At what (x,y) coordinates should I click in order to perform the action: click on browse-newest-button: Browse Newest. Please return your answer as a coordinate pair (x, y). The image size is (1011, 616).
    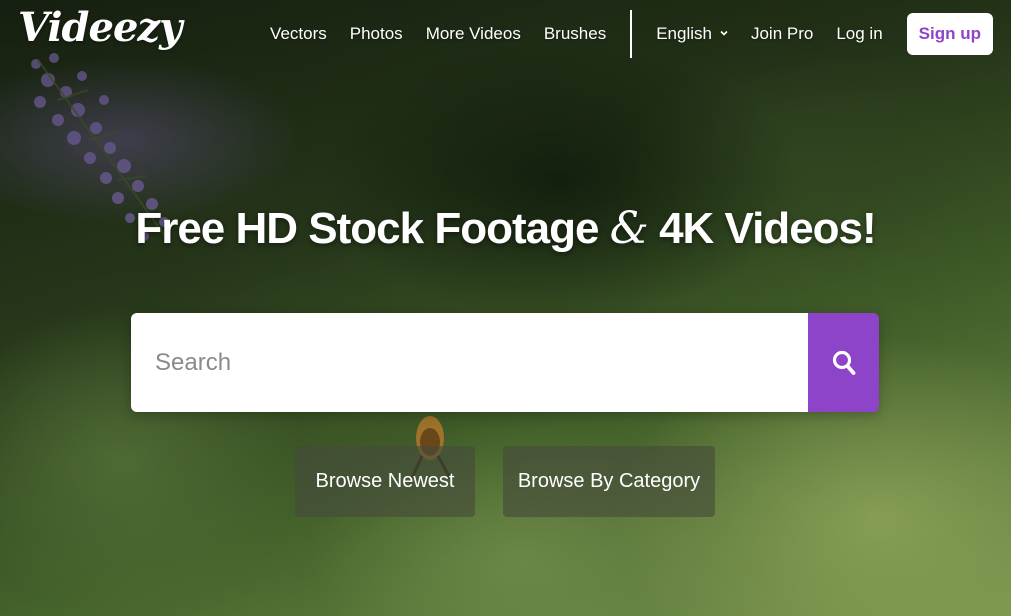
    Looking at the image, I should click on (385, 481).